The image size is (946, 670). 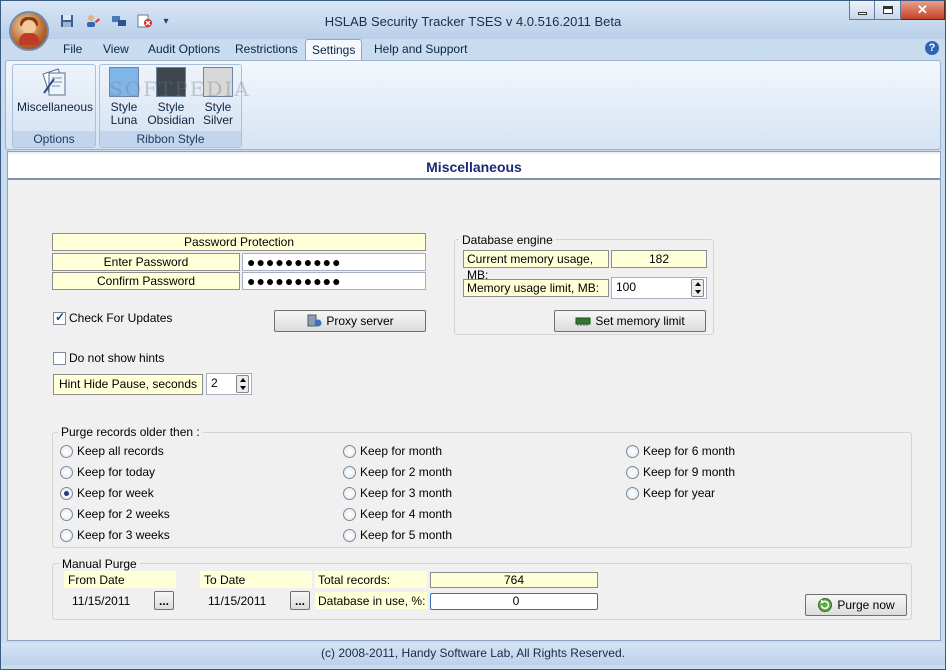 I want to click on set-memory-limit-button: Set memory limit, so click(x=630, y=321).